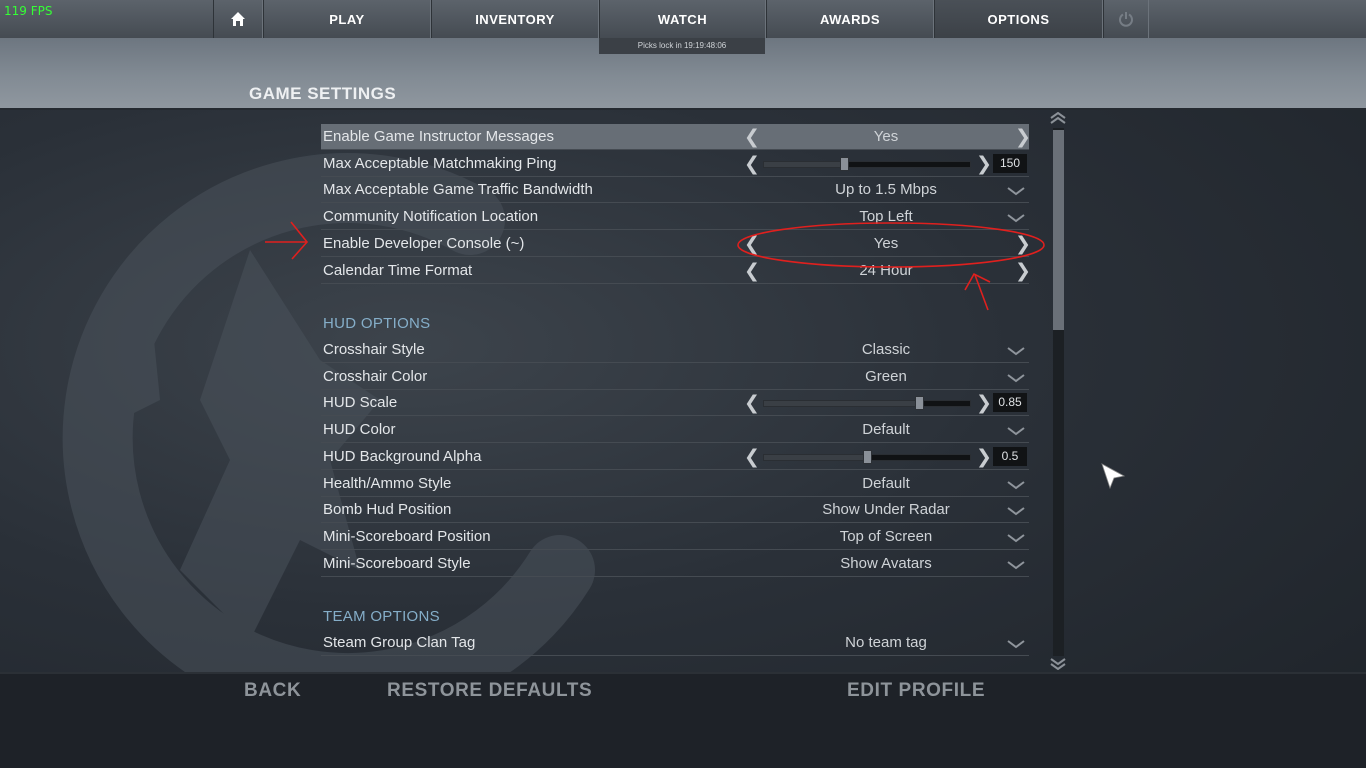  Describe the element at coordinates (886, 536) in the screenshot. I see `setting-value: Top of Screen` at that location.